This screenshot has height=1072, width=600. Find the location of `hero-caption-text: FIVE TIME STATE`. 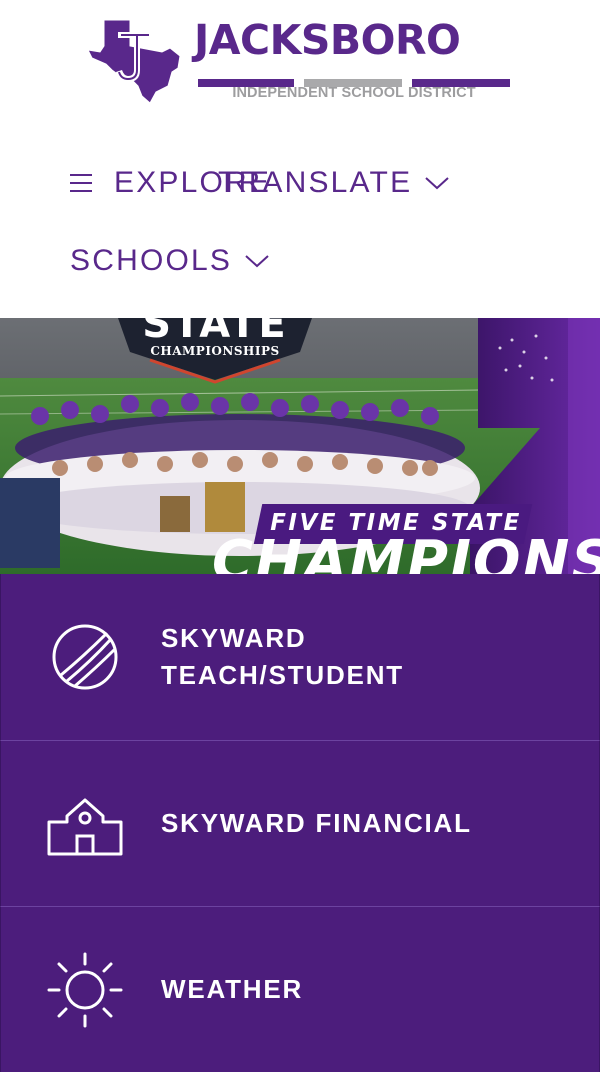

hero-caption-text: FIVE TIME STATE is located at coordinates (396, 523).